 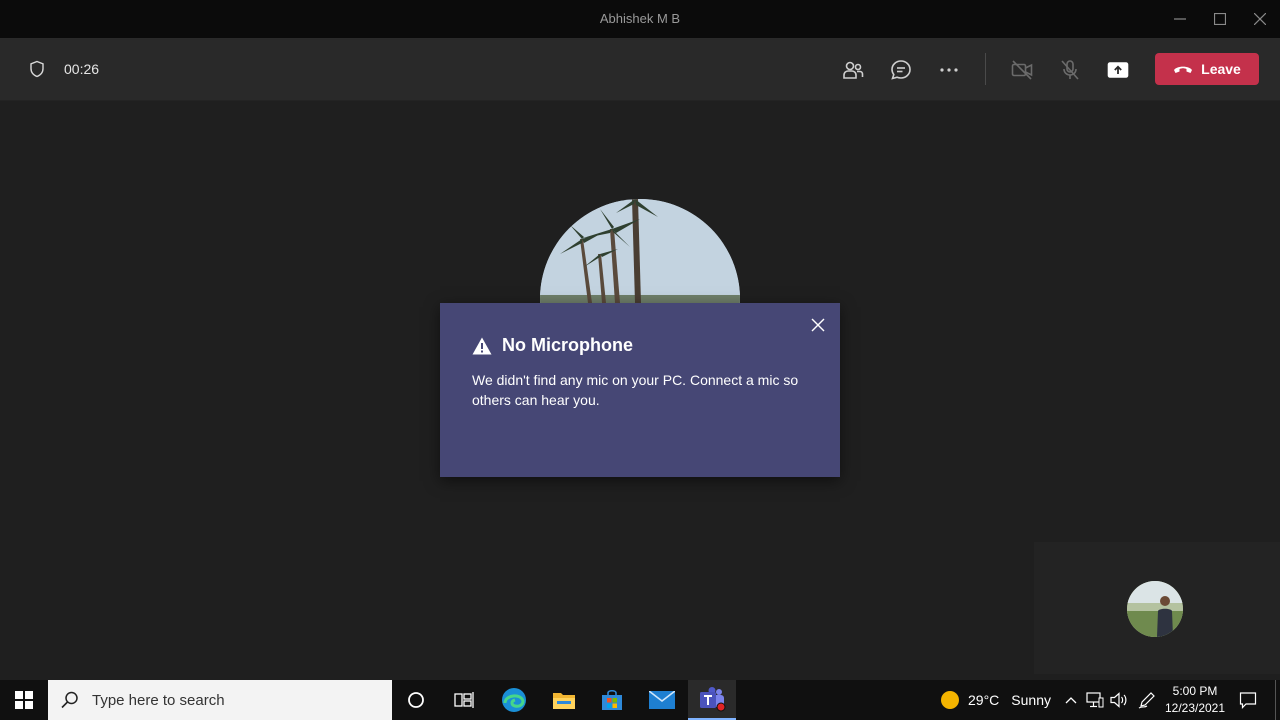 I want to click on close-window-button, so click(x=1260, y=19).